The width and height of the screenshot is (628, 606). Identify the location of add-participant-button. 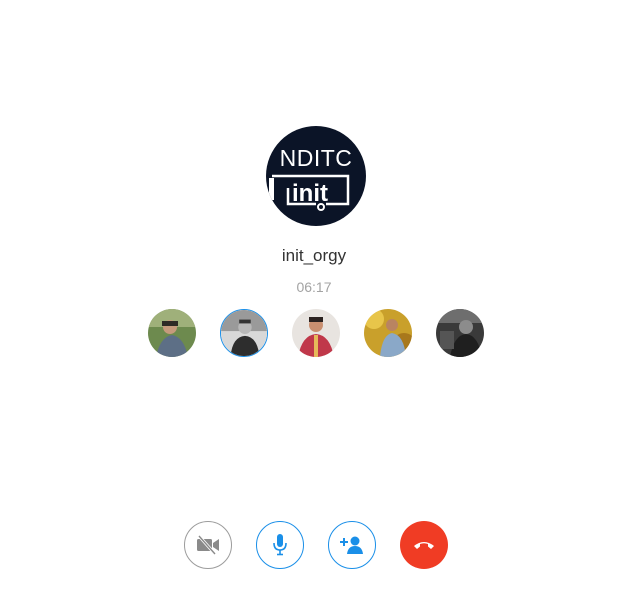
(352, 545).